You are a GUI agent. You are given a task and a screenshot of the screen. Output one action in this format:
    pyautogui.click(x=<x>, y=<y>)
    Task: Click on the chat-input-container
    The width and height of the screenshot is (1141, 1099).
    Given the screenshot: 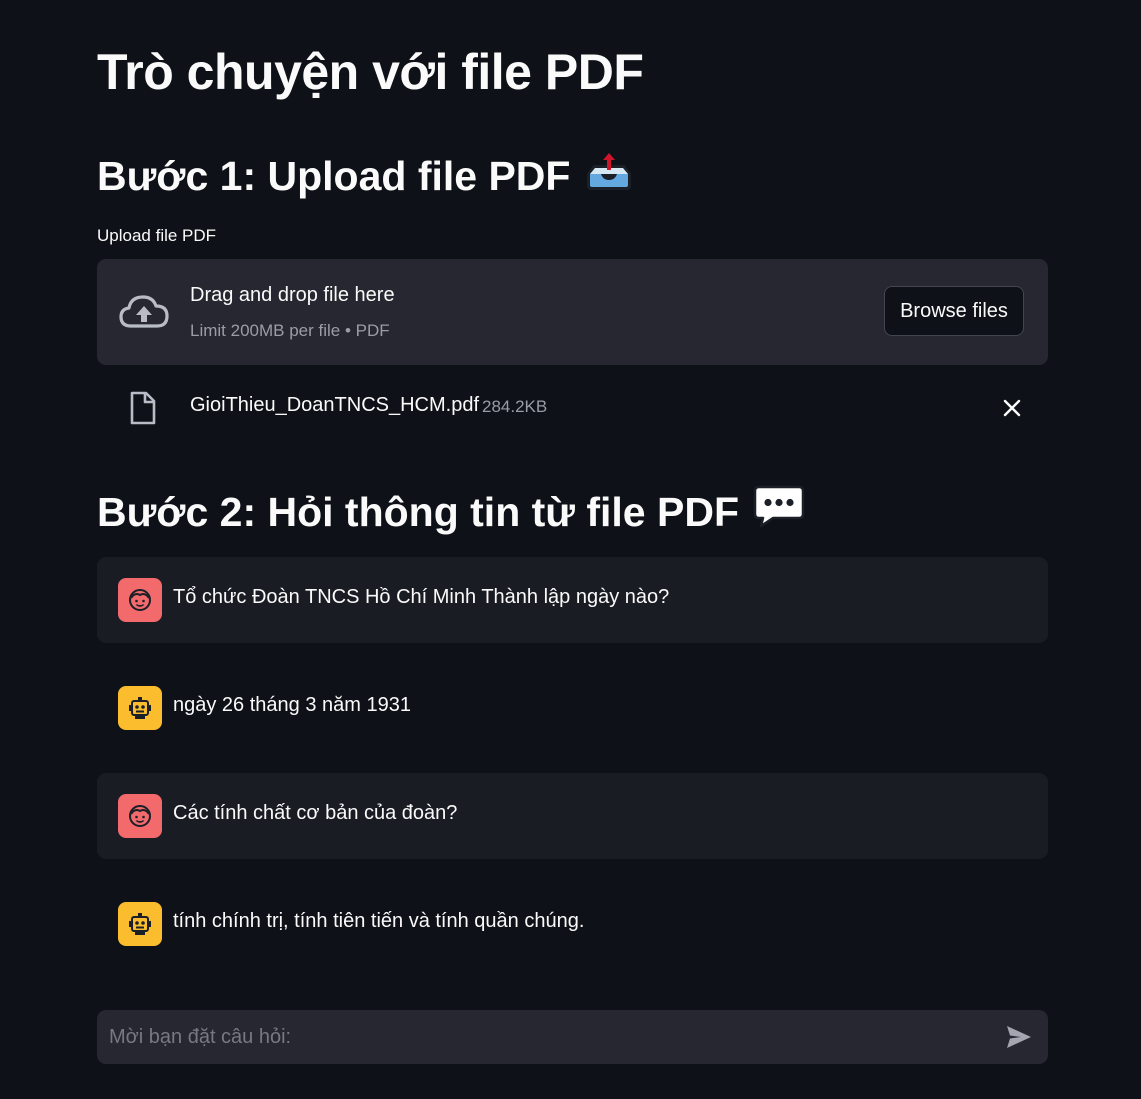 What is the action you would take?
    pyautogui.click(x=572, y=1037)
    